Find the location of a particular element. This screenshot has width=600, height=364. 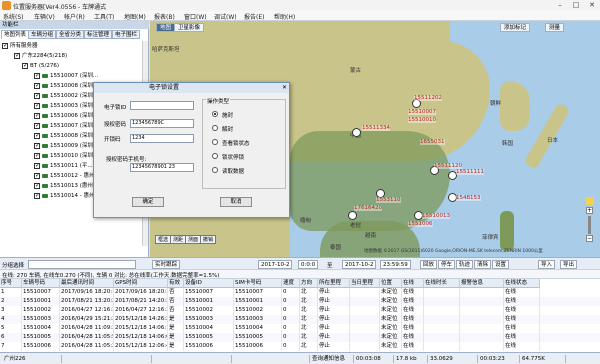

column-header: 最后通讯时间 is located at coordinates (87, 283).